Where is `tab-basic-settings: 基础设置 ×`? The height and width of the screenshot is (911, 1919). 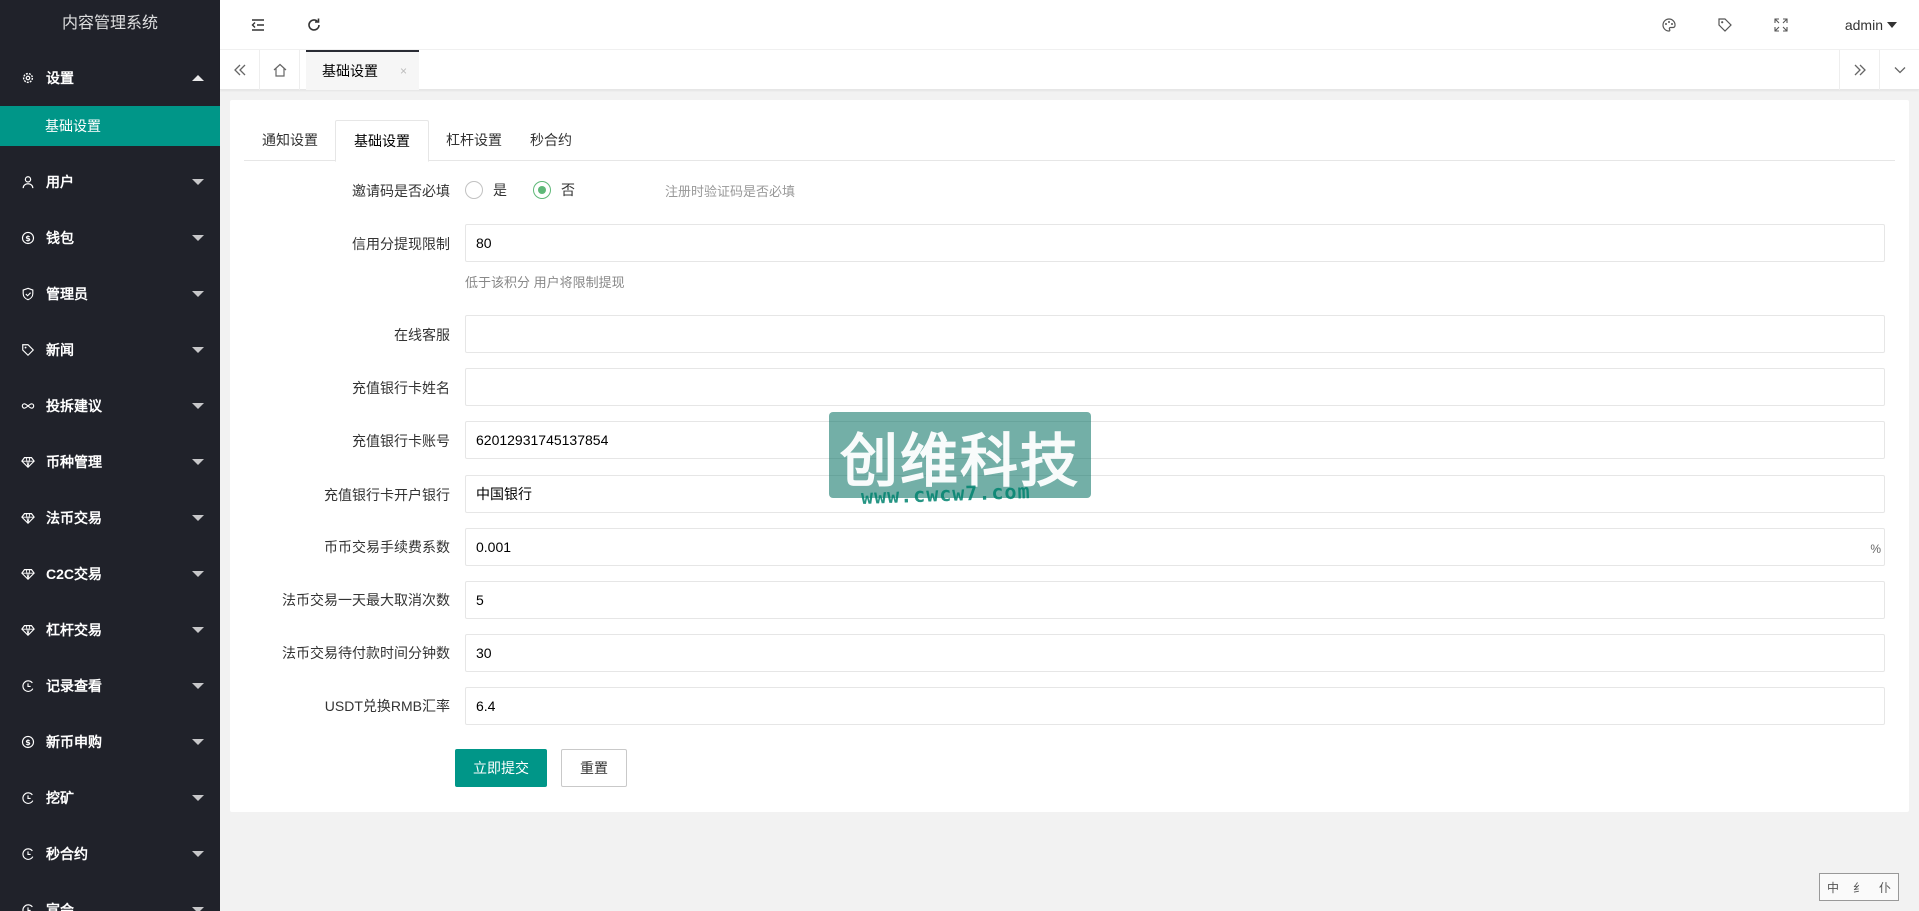
tab-basic-settings: 基础设置 × is located at coordinates (362, 70).